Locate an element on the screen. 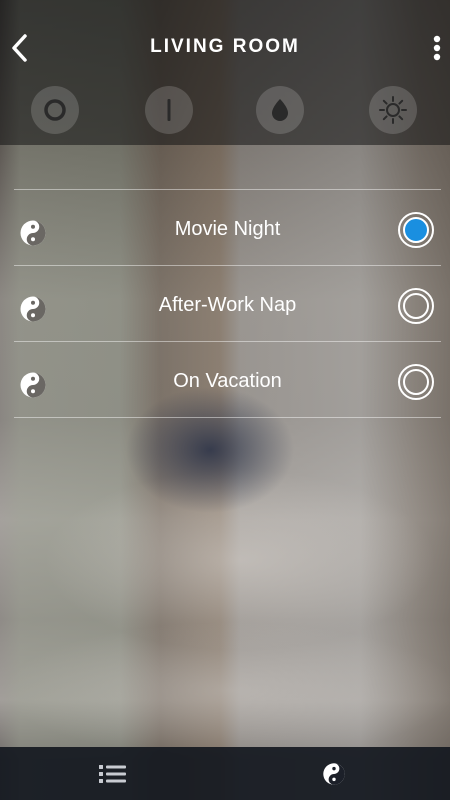 The image size is (450, 800). line-mode-icon is located at coordinates (169, 110).